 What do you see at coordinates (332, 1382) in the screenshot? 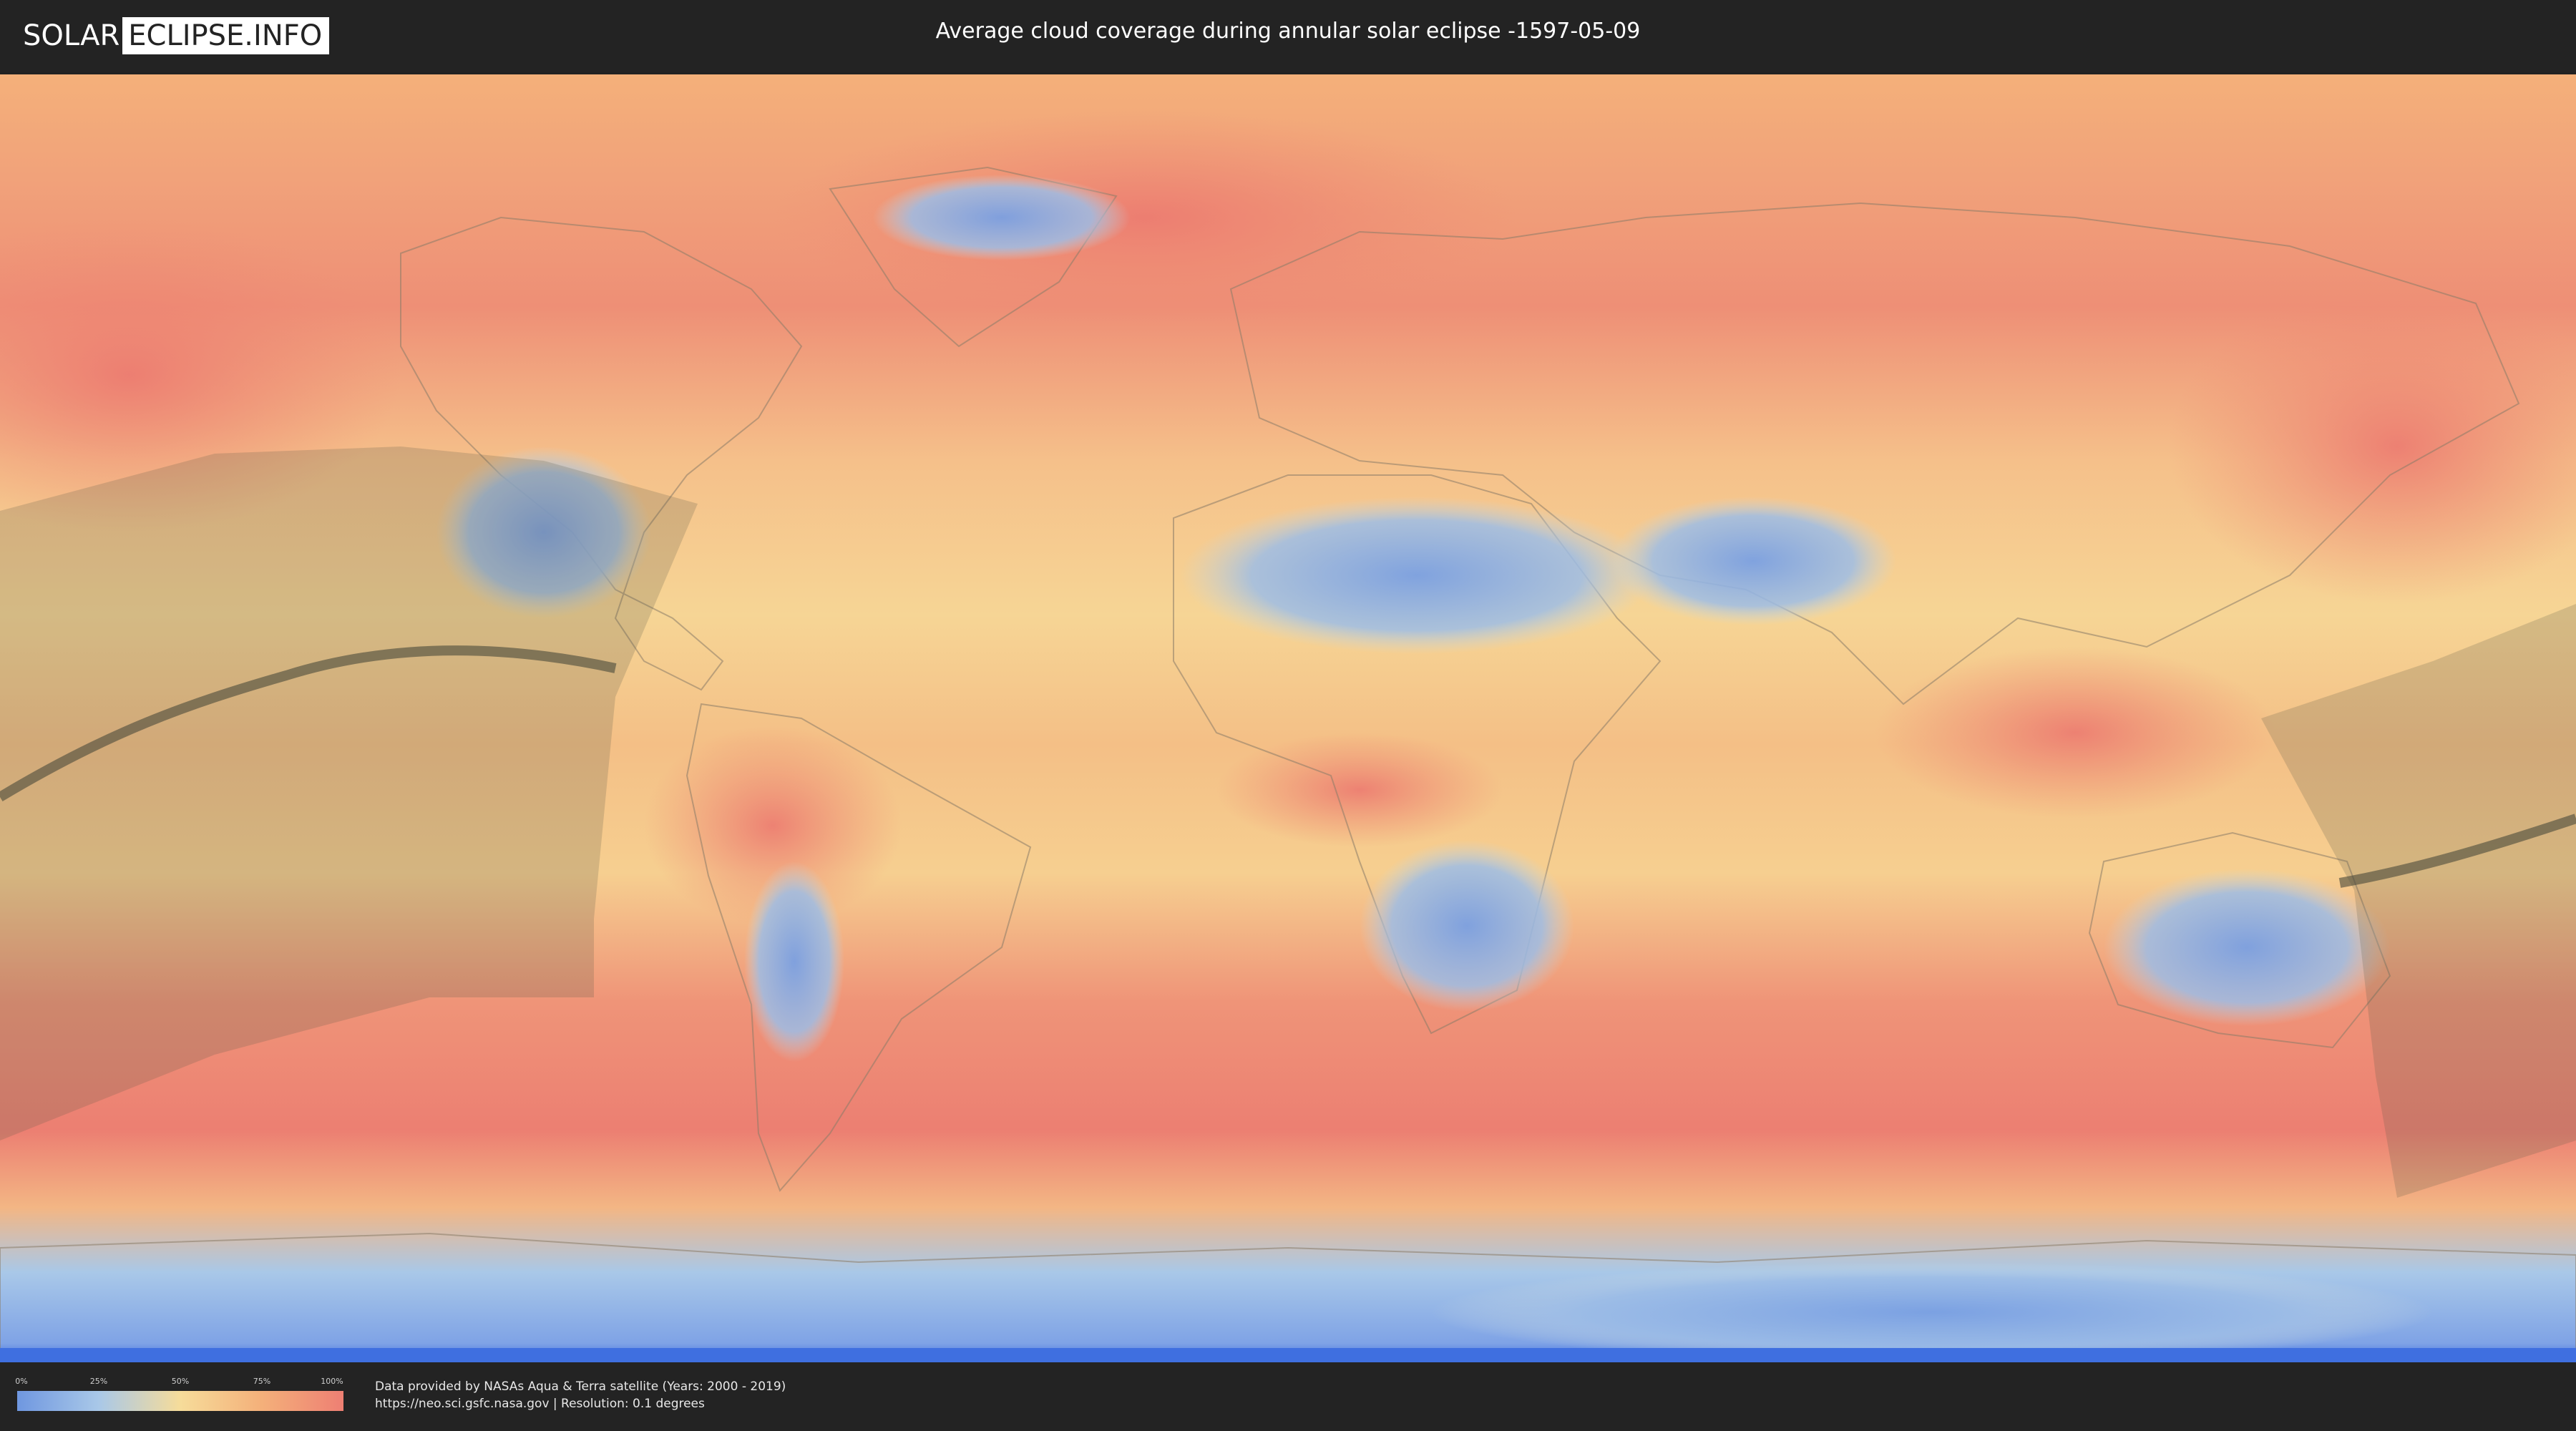
I see `legend-tick-100: 100%` at bounding box center [332, 1382].